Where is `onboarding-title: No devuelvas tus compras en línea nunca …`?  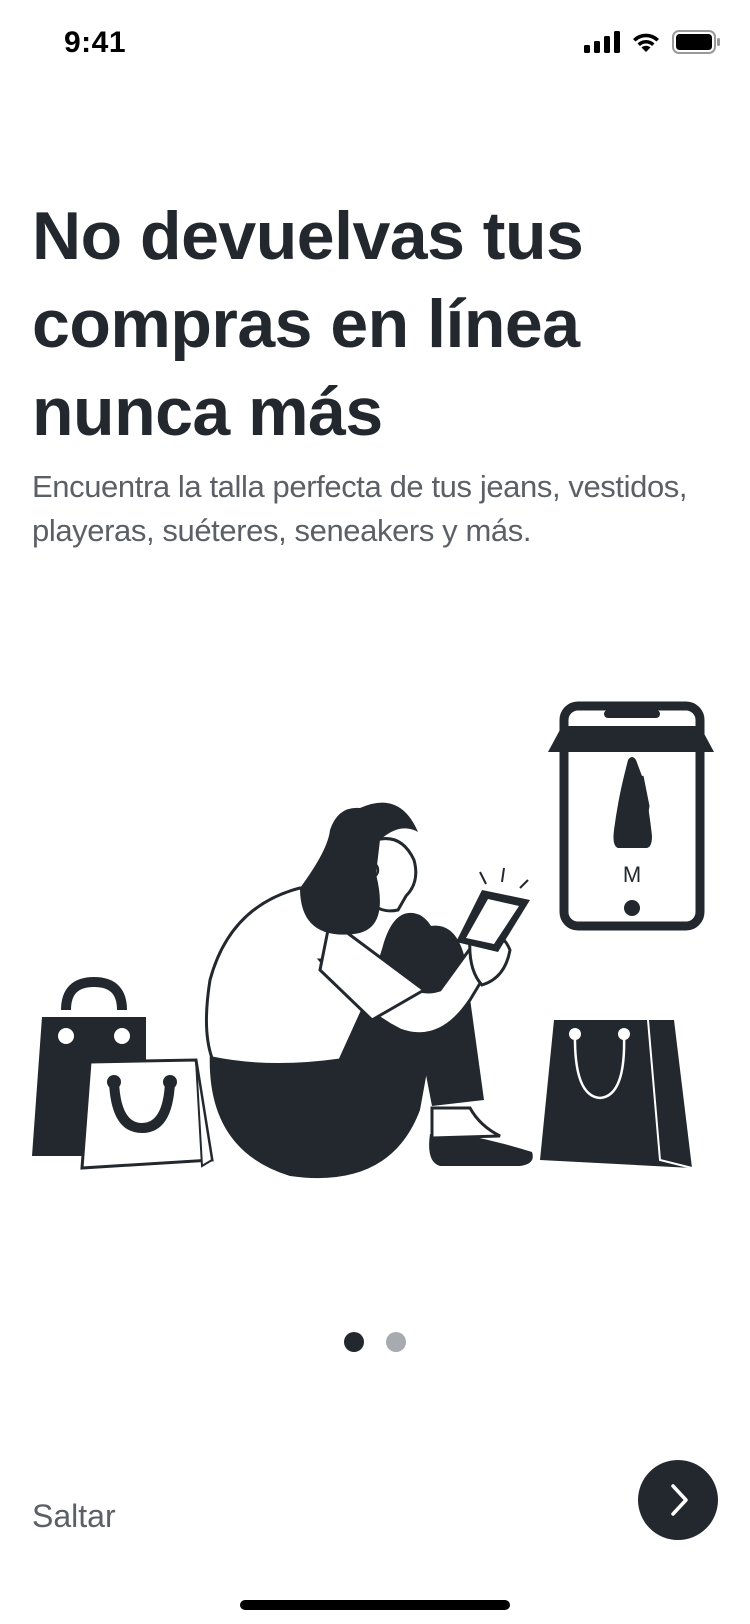 onboarding-title: No devuelvas tus compras en línea nunca … is located at coordinates (308, 324).